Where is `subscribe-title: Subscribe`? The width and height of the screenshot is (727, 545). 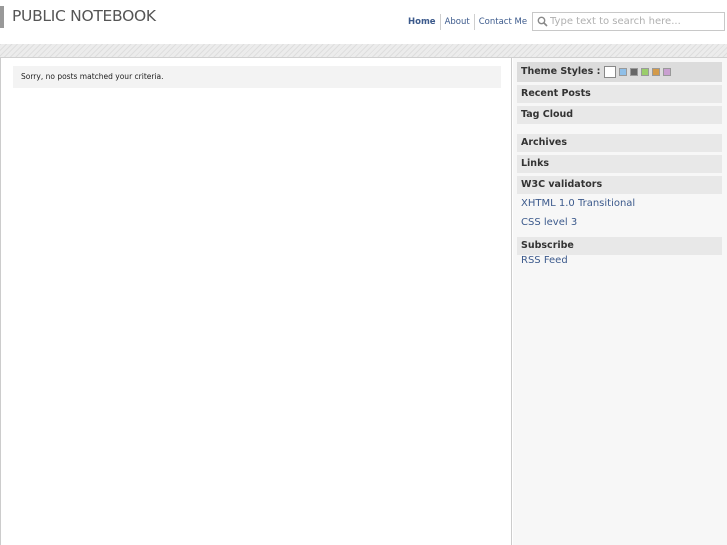
subscribe-title: Subscribe is located at coordinates (619, 246).